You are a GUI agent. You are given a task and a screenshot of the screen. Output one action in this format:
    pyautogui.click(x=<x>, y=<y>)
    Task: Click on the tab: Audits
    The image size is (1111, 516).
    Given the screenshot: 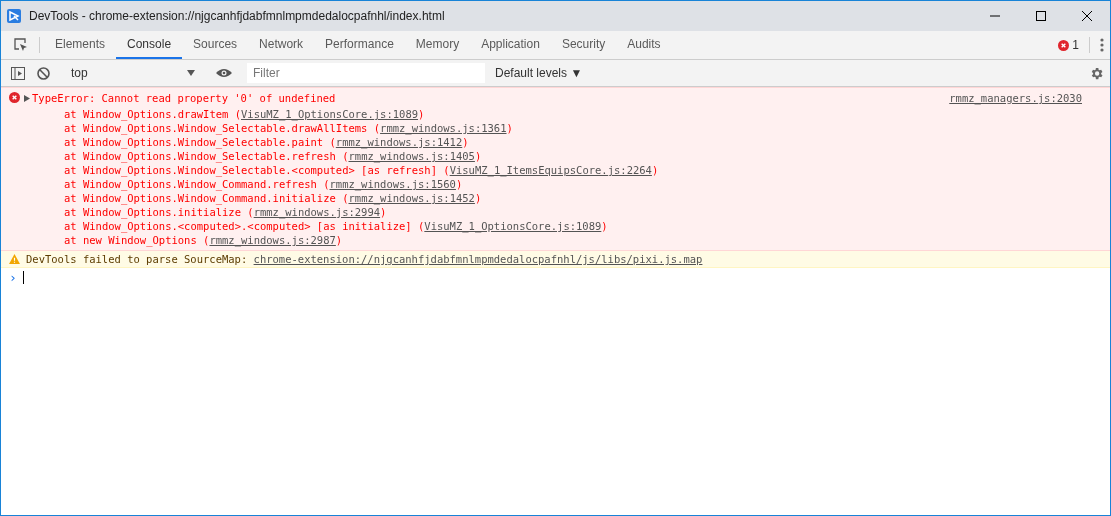 What is the action you would take?
    pyautogui.click(x=644, y=45)
    